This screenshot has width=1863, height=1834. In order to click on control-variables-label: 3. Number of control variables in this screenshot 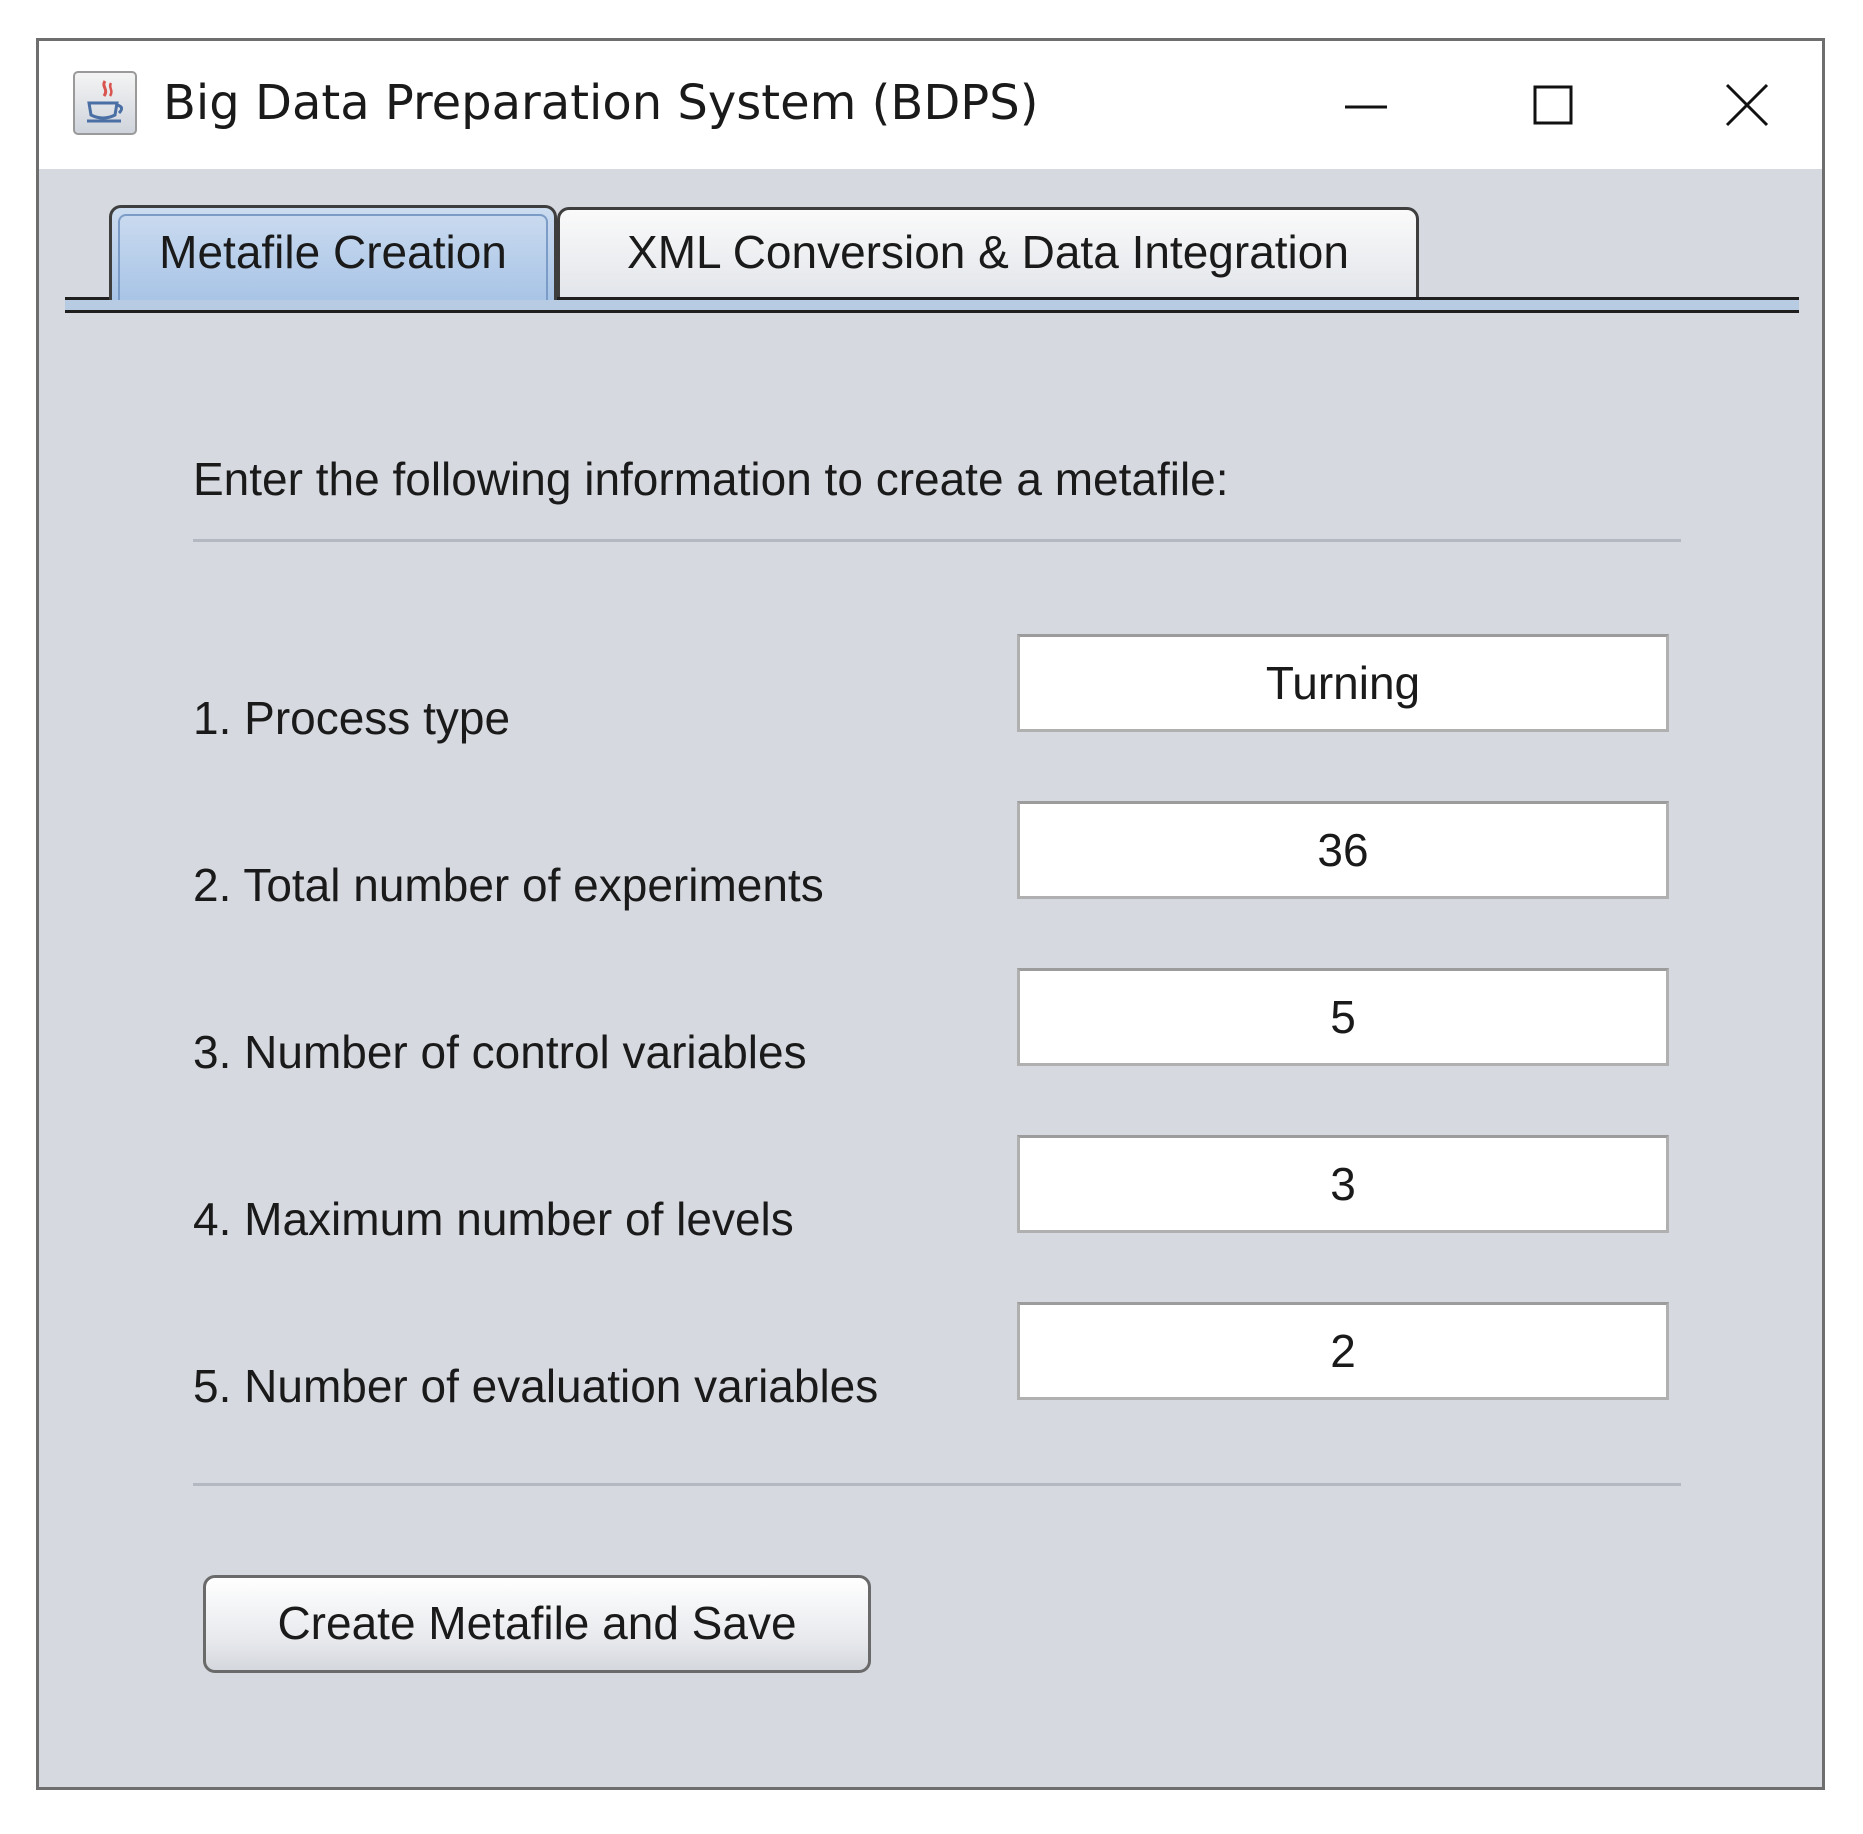, I will do `click(500, 1052)`.